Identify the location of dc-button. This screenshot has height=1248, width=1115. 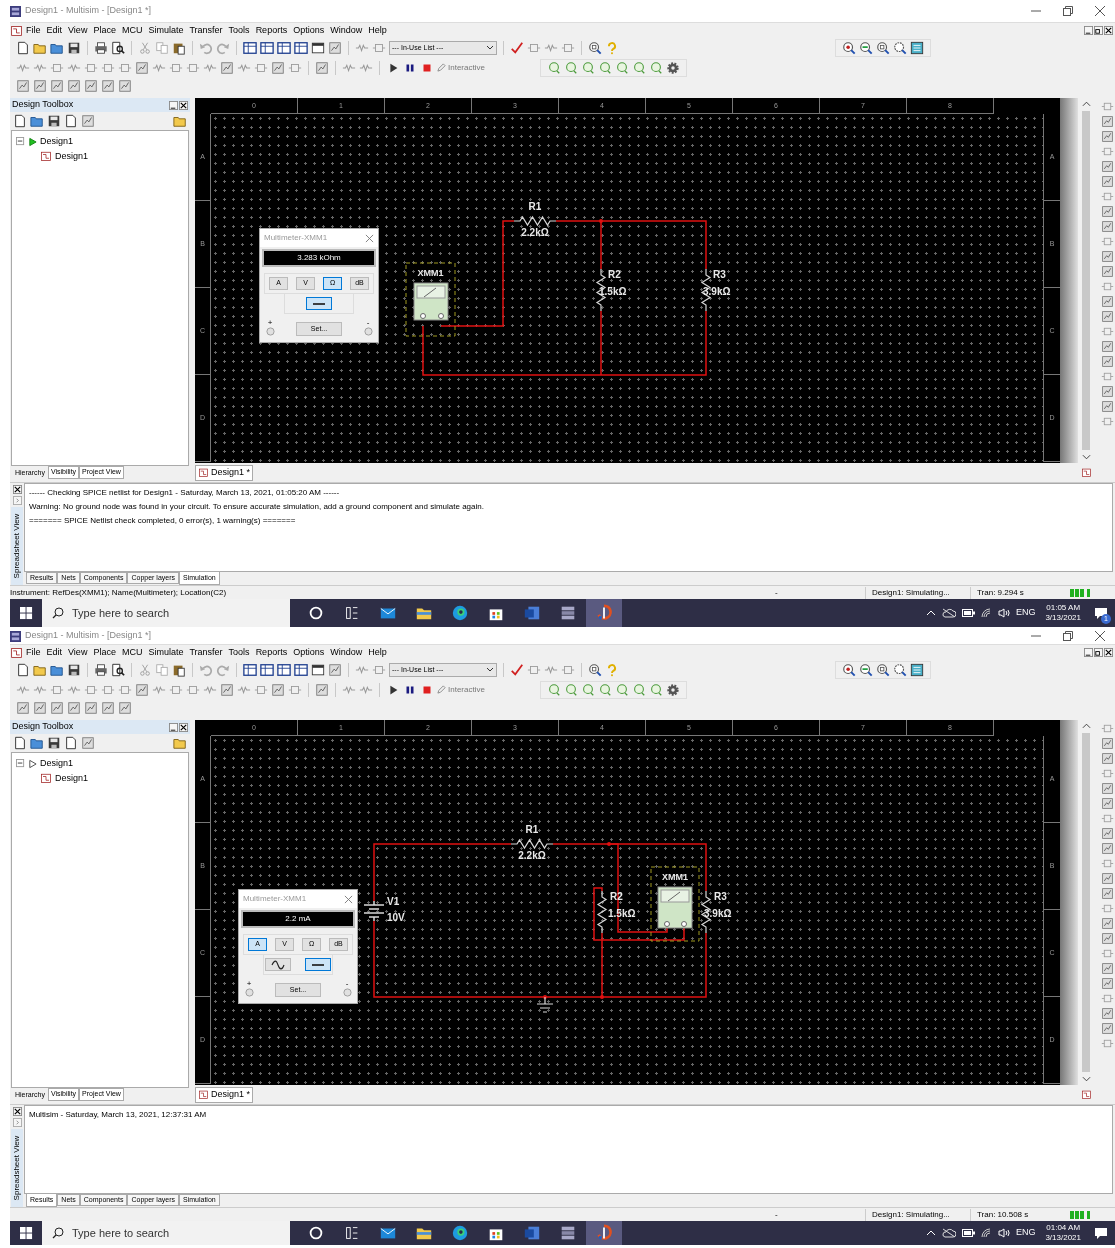
(319, 303).